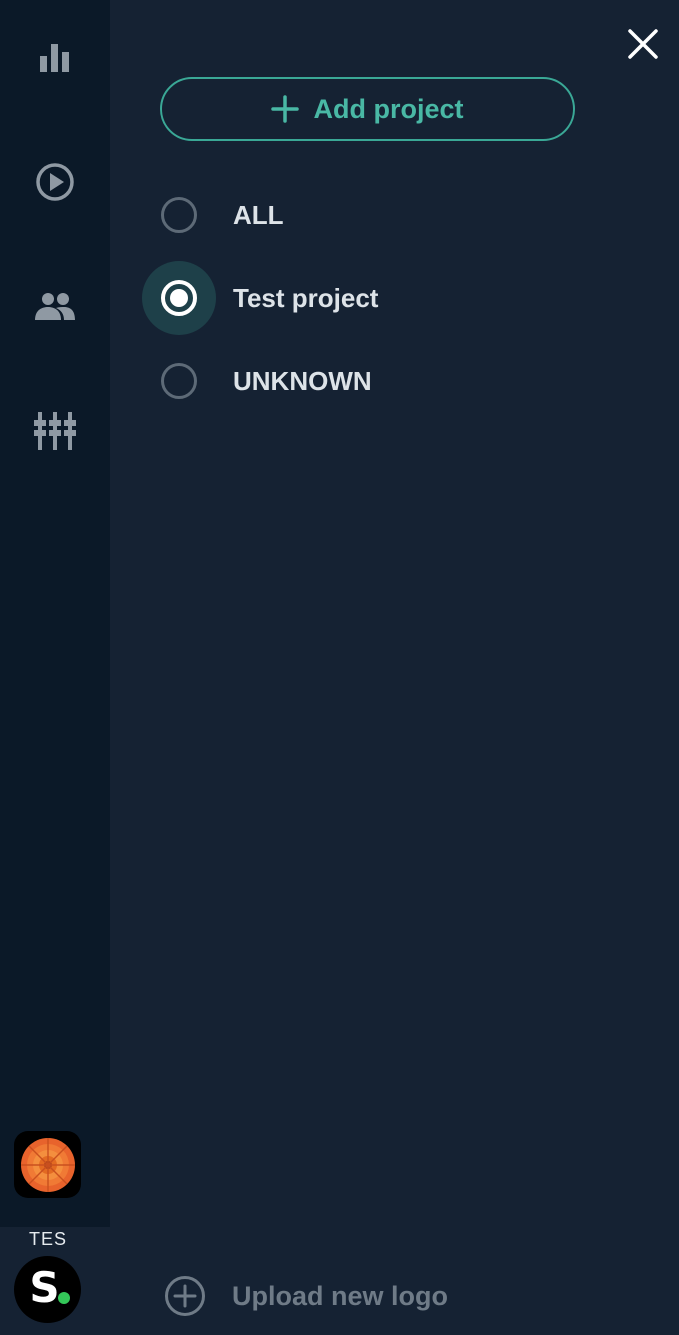 Image resolution: width=679 pixels, height=1335 pixels. What do you see at coordinates (342, 215) in the screenshot?
I see `project-option-all: ALL` at bounding box center [342, 215].